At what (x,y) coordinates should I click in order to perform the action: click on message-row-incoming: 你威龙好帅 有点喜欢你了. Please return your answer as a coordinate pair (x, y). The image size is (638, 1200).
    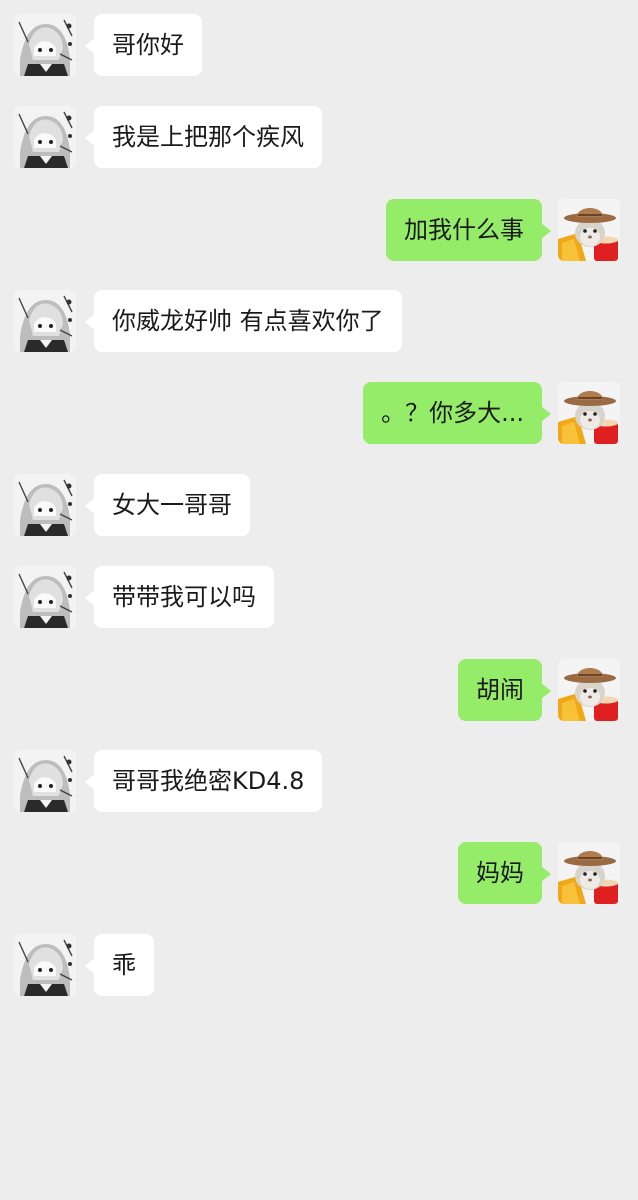
    Looking at the image, I should click on (319, 322).